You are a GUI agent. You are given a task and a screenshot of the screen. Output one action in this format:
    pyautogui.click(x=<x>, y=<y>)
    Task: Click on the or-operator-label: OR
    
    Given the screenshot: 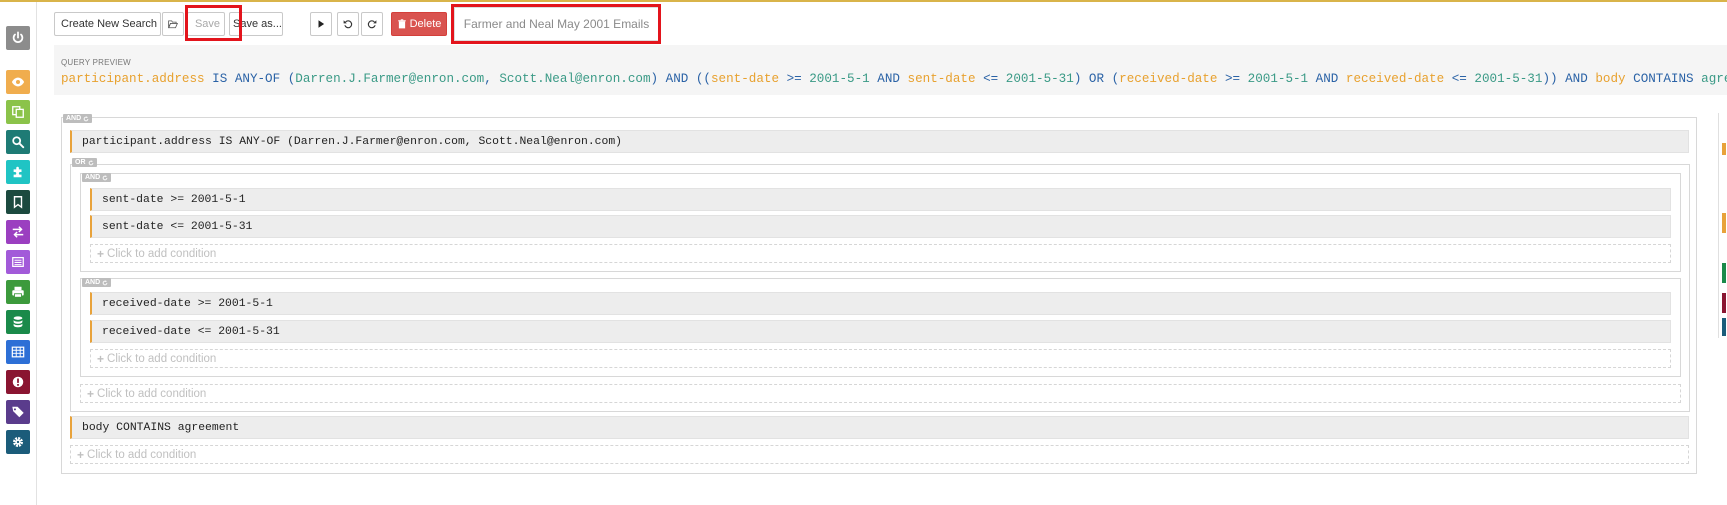 What is the action you would take?
    pyautogui.click(x=80, y=162)
    